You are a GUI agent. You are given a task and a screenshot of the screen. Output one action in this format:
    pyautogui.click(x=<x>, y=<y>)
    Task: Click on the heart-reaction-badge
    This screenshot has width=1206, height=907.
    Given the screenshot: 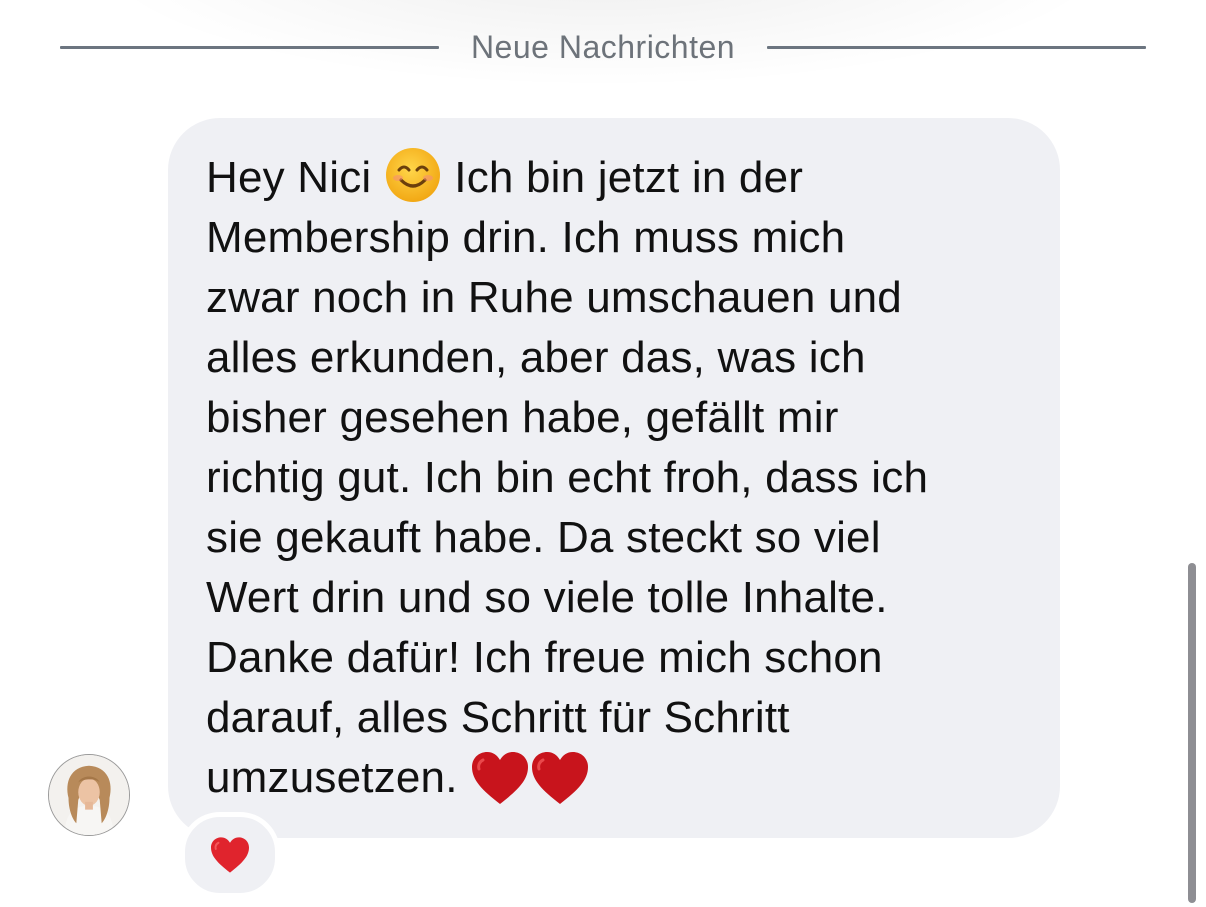 What is the action you would take?
    pyautogui.click(x=230, y=855)
    